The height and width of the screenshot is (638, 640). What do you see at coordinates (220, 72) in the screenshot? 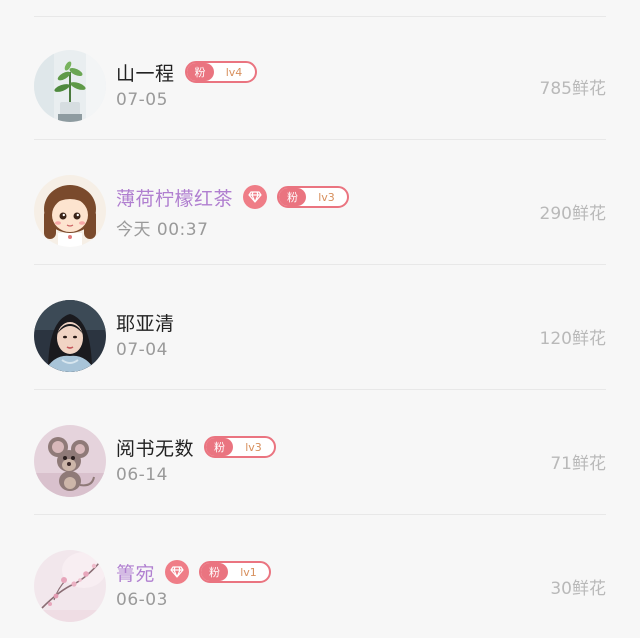
I see `fan-badge: 粉 lv4` at bounding box center [220, 72].